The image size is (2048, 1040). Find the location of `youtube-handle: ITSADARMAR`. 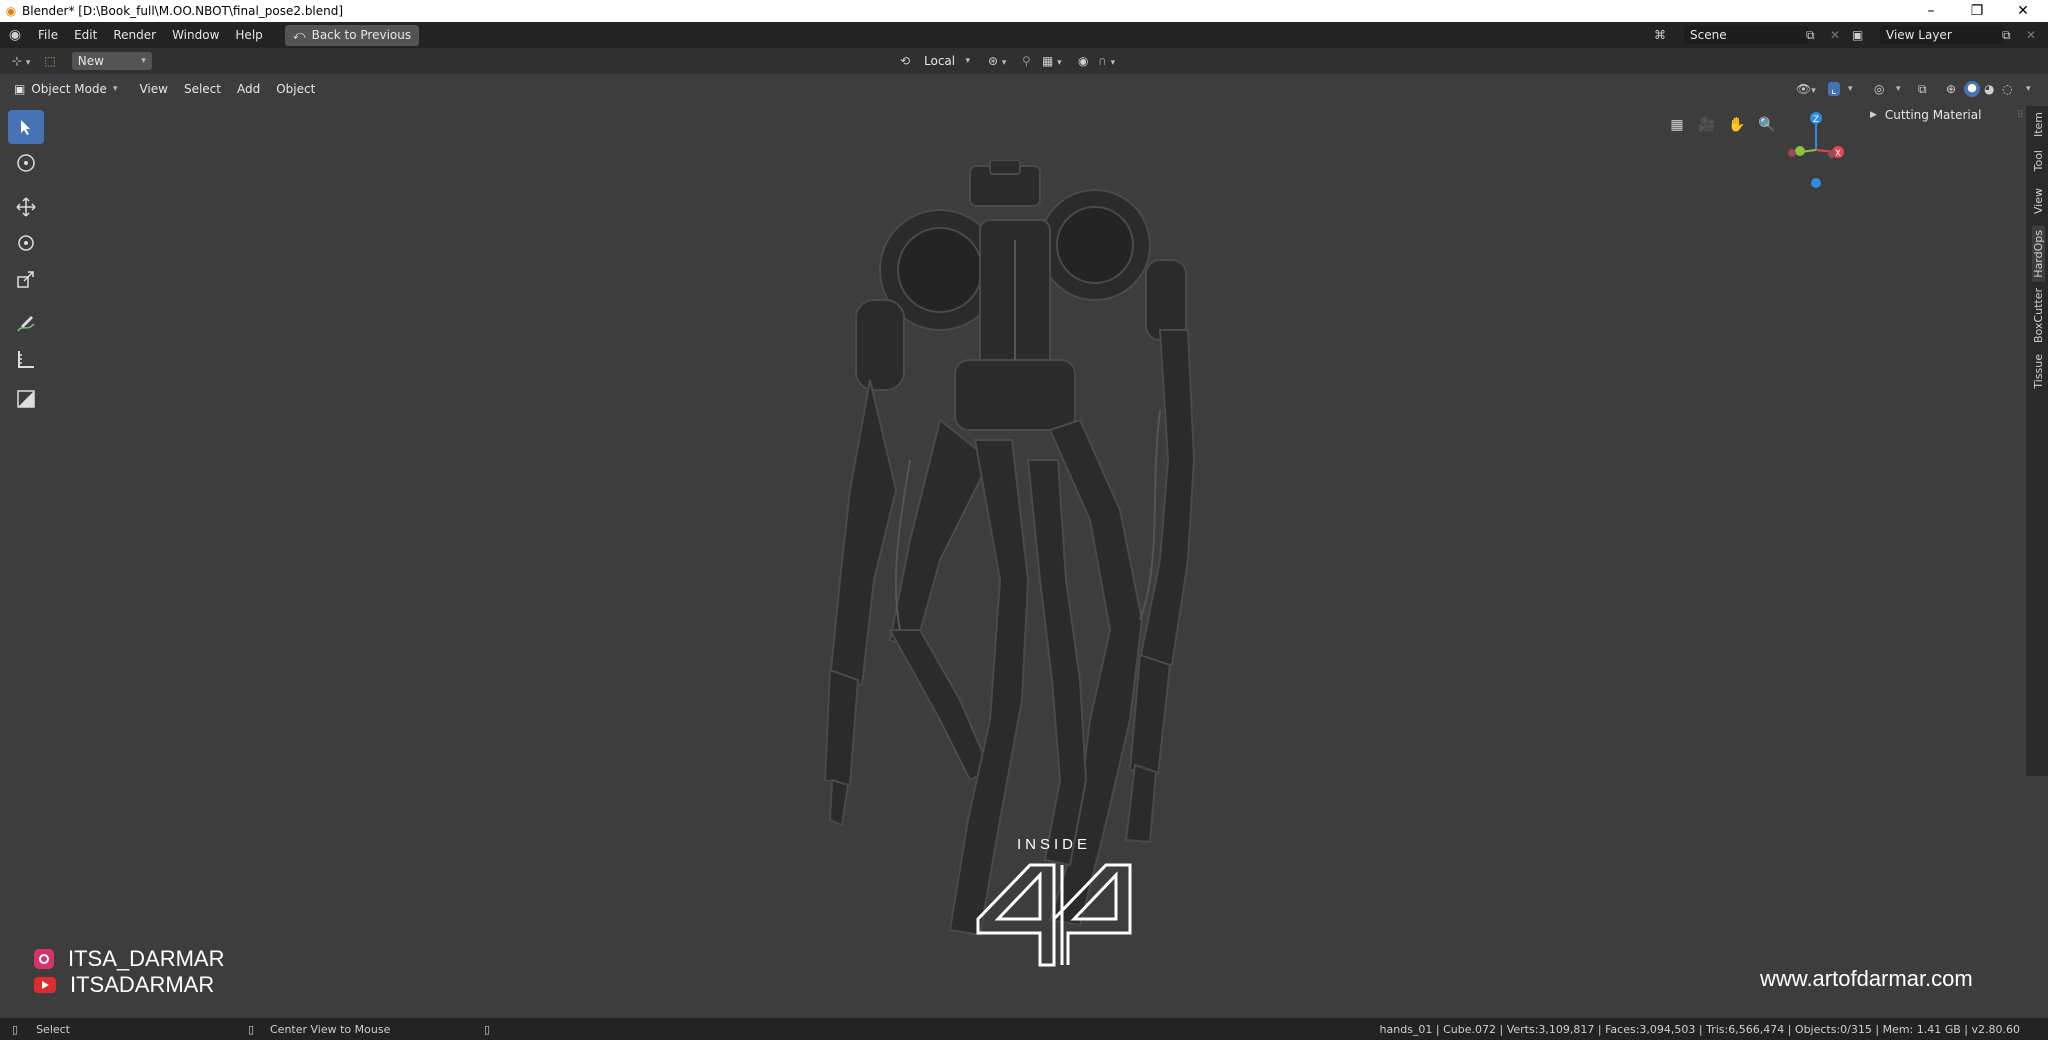

youtube-handle: ITSADARMAR is located at coordinates (124, 985).